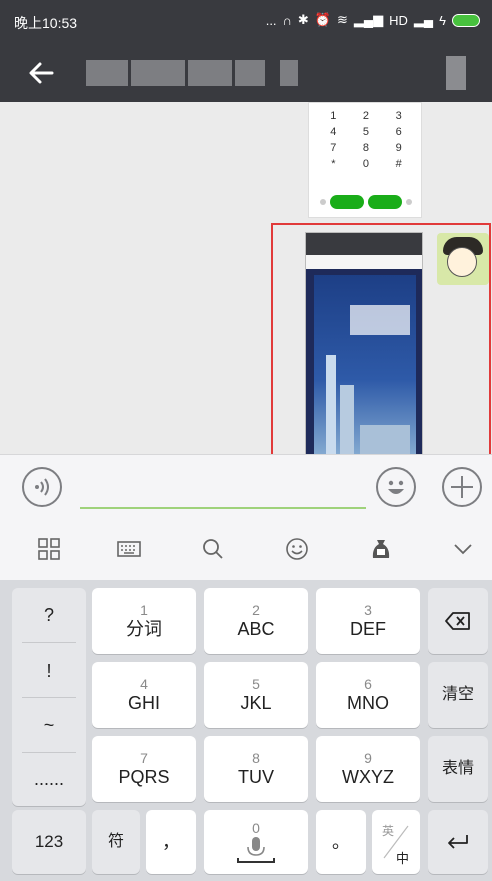 This screenshot has width=492, height=881. I want to click on network-label: HD, so click(398, 20).